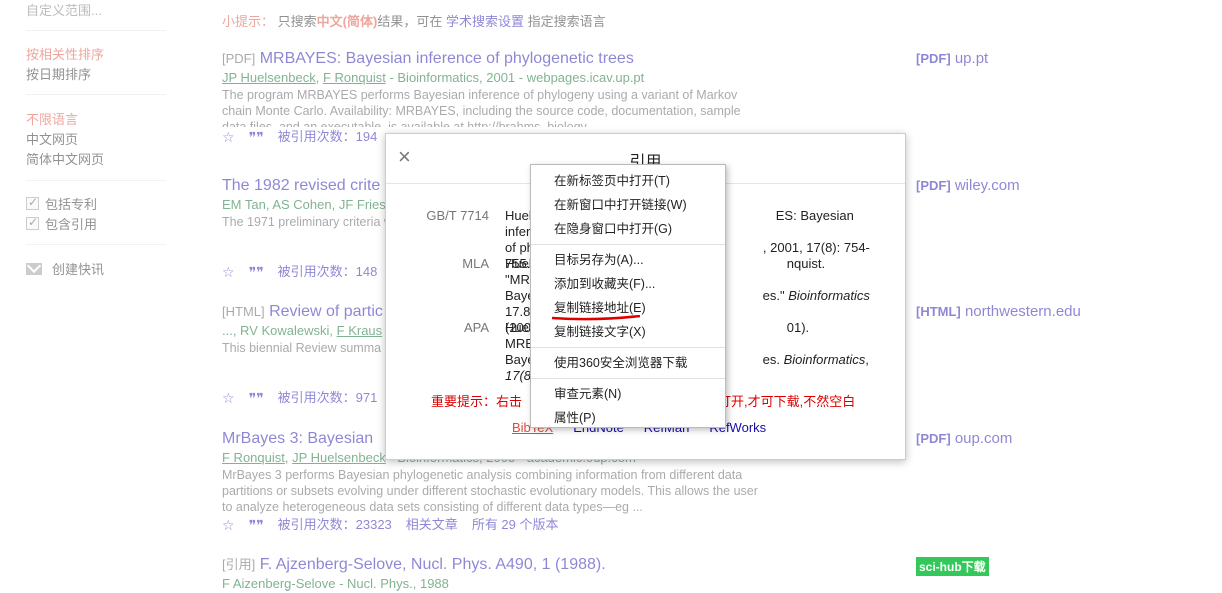 The width and height of the screenshot is (1222, 593). Describe the element at coordinates (628, 229) in the screenshot. I see `menu-open-incognito: 在隐身窗口中打开(G)` at that location.